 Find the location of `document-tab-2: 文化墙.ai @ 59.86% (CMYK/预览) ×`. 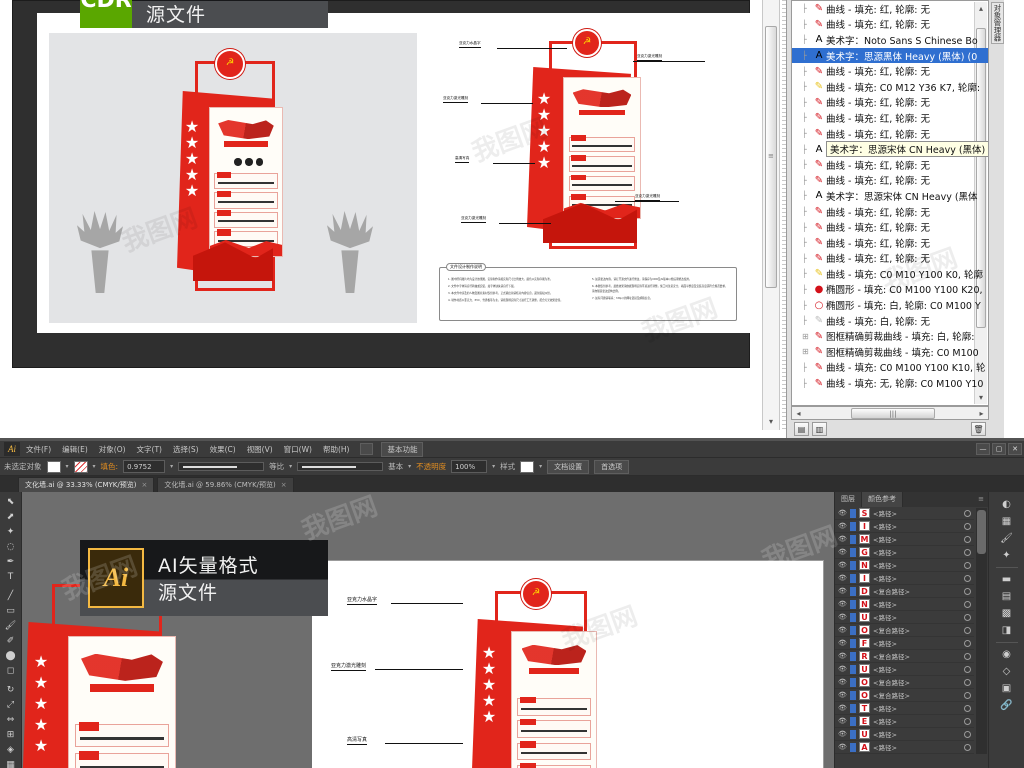

document-tab-2: 文化墙.ai @ 59.86% (CMYK/预览) × is located at coordinates (225, 484).